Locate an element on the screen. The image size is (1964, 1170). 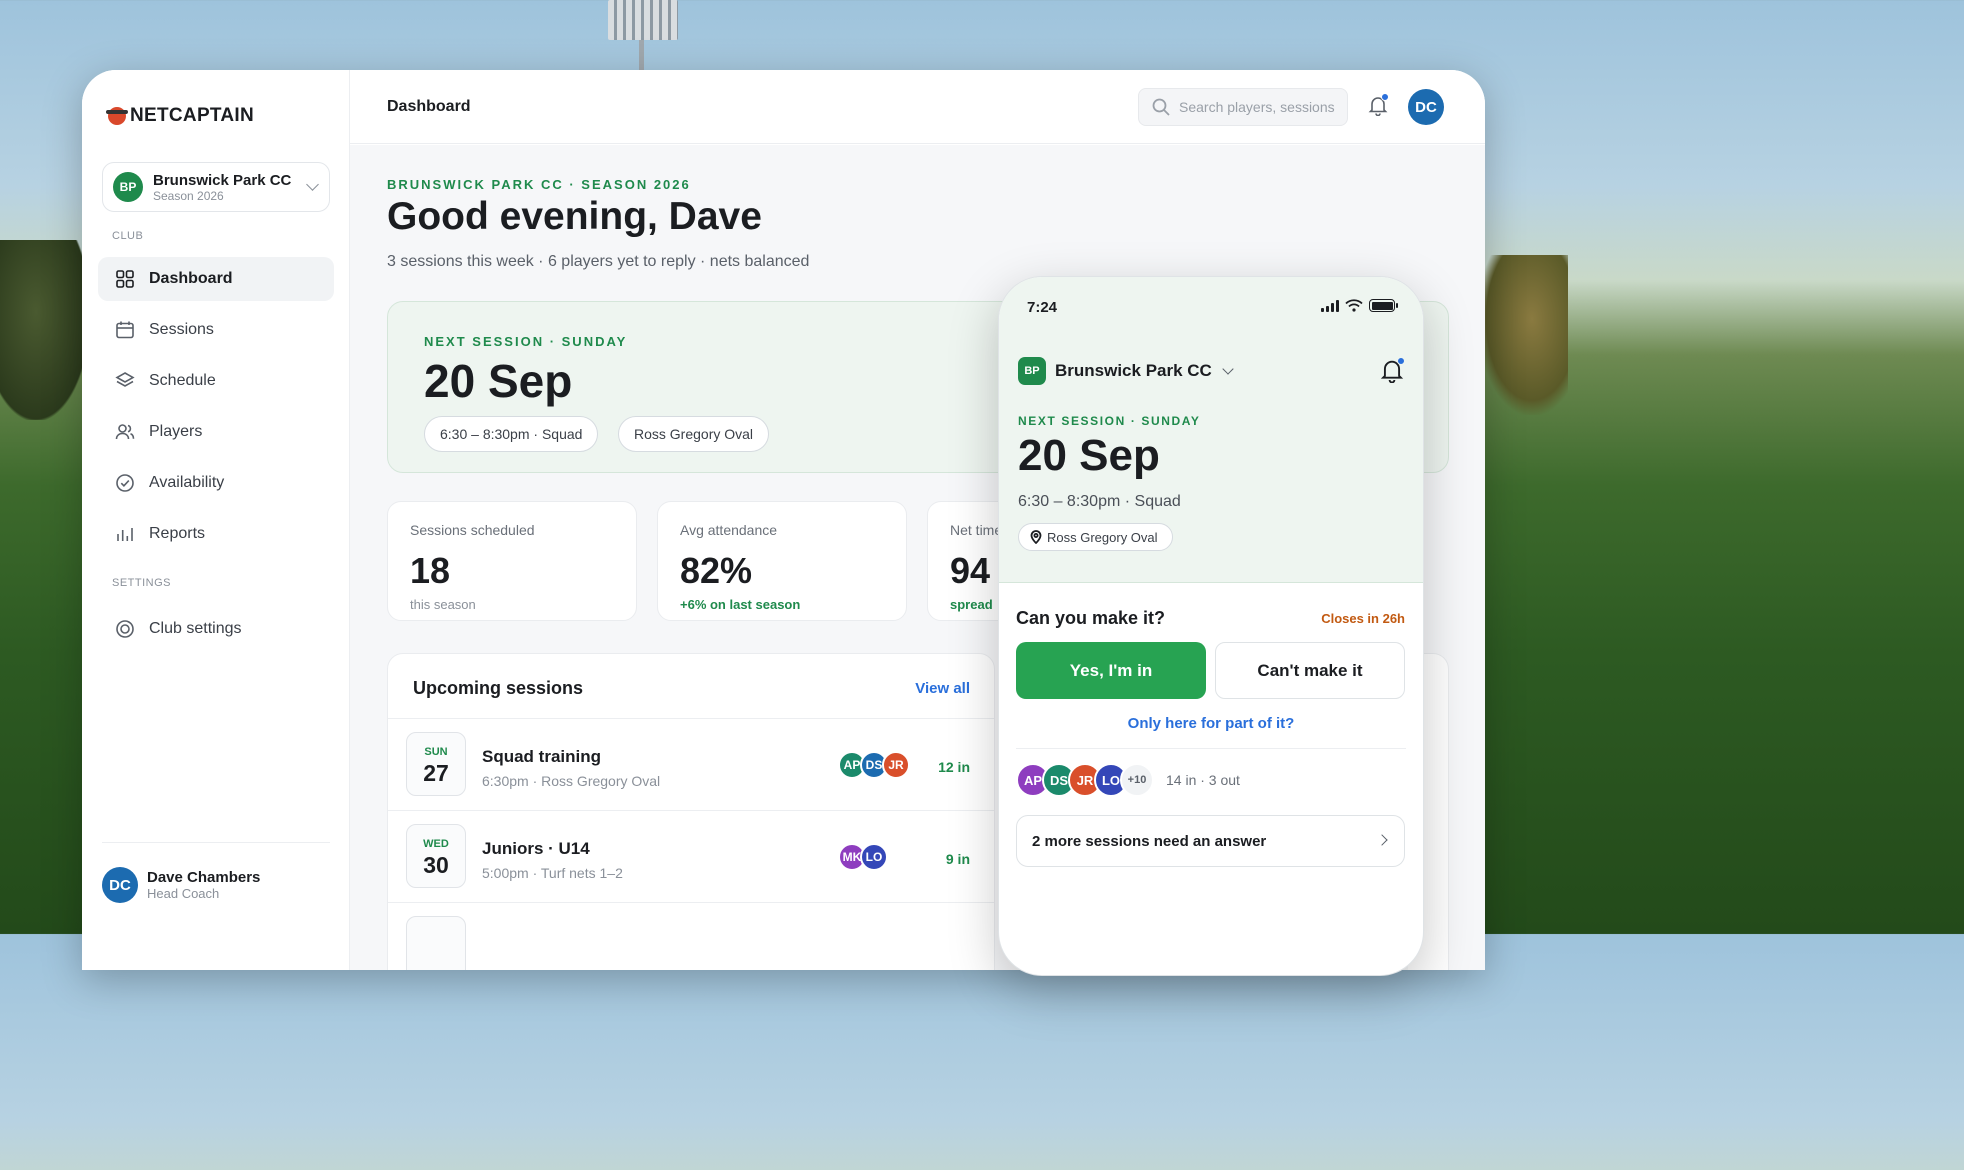
attendee-avatars: AP DS JR is located at coordinates (874, 765).